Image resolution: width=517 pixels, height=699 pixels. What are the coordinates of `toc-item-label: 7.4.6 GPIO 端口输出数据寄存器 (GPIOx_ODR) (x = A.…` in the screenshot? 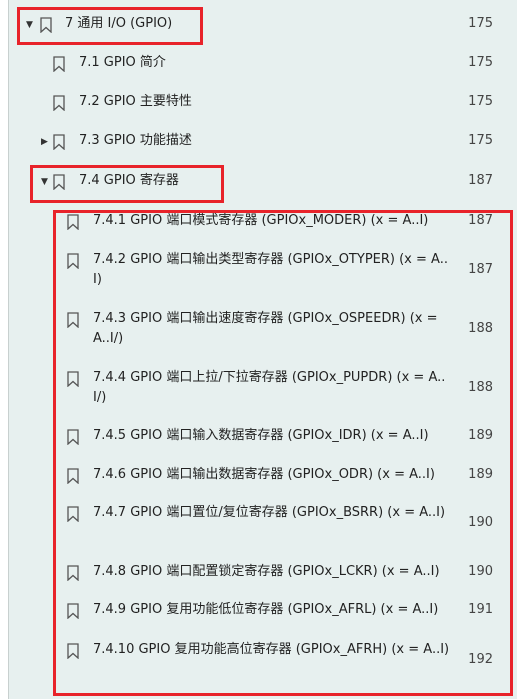 It's located at (264, 474).